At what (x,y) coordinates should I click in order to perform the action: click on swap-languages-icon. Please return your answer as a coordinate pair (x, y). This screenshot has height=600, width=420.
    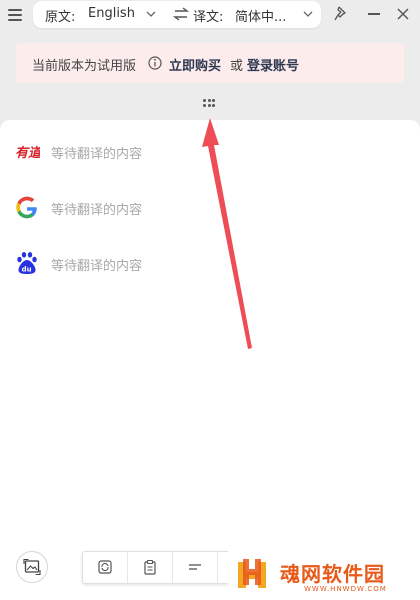
    Looking at the image, I should click on (181, 14).